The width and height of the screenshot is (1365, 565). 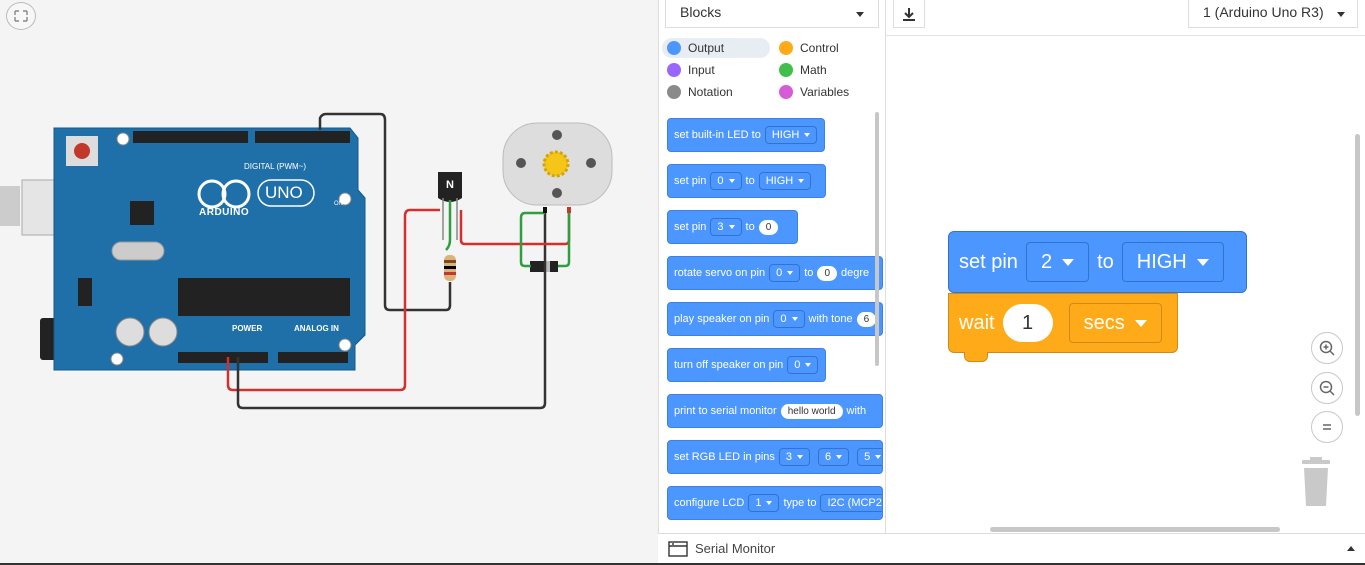 I want to click on analog-label: ANALOG IN, so click(x=316, y=328).